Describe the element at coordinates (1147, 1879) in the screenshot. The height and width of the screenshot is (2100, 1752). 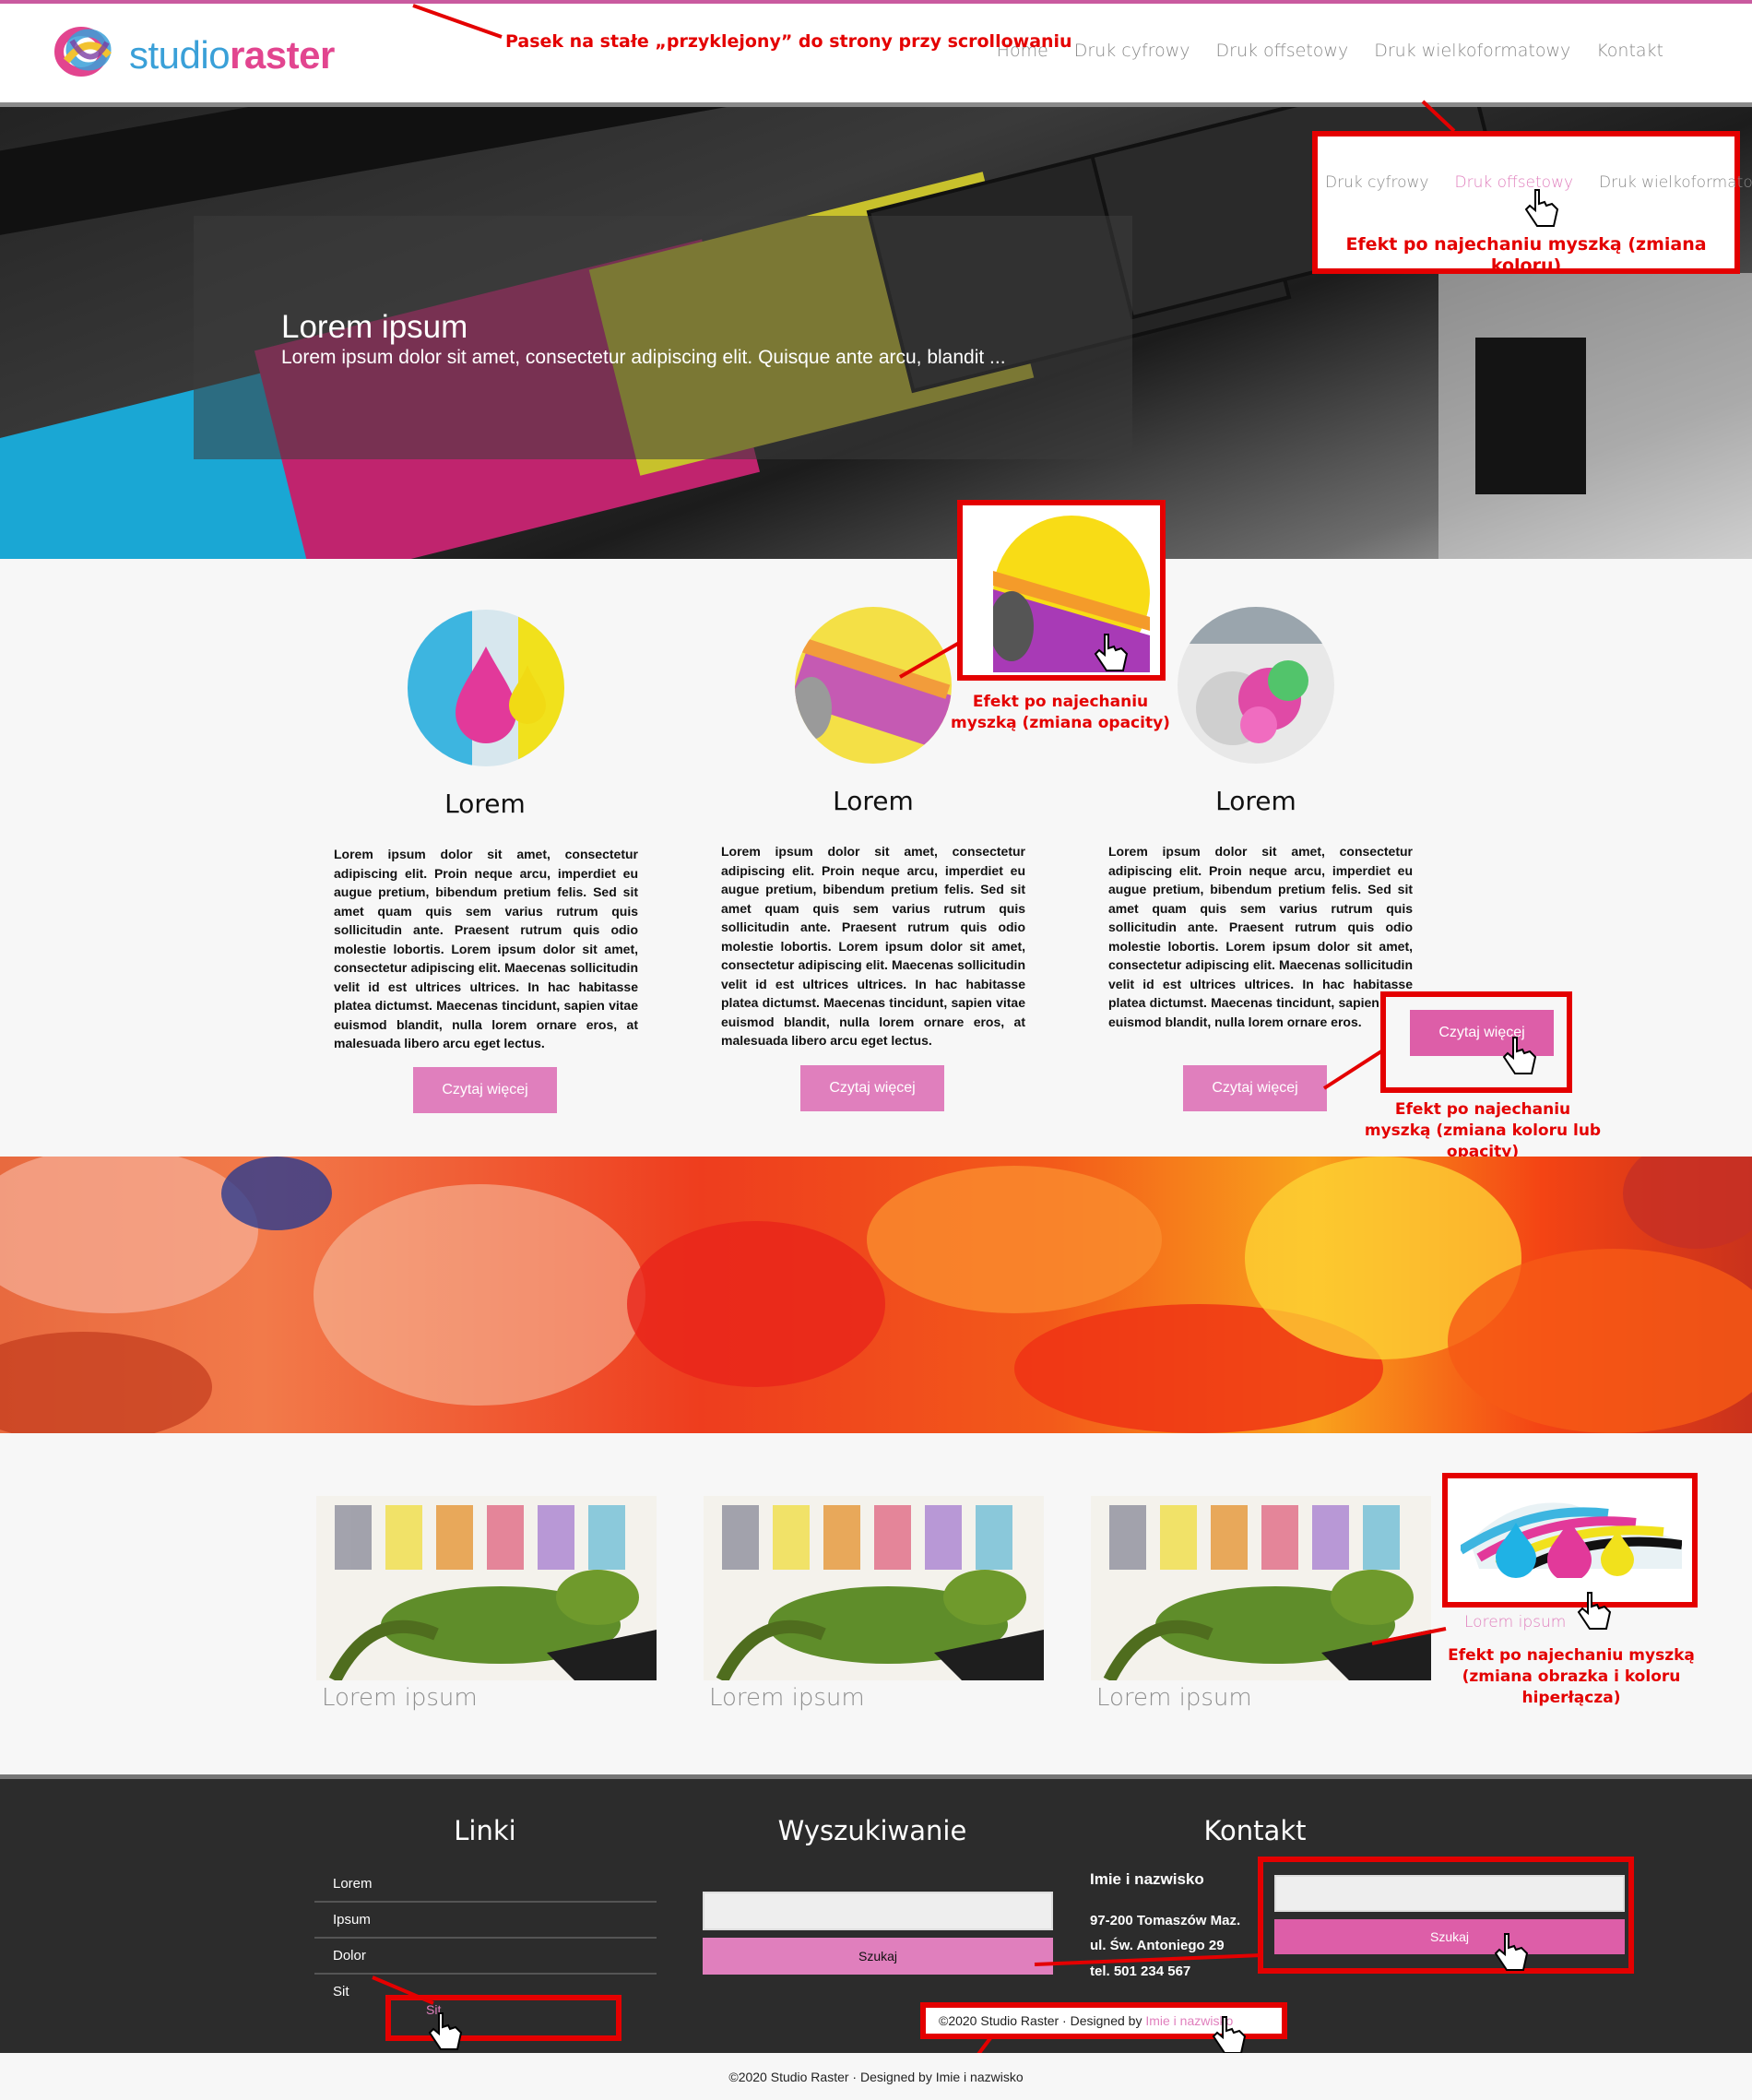
I see `contact-name: Imie i nazwisko` at that location.